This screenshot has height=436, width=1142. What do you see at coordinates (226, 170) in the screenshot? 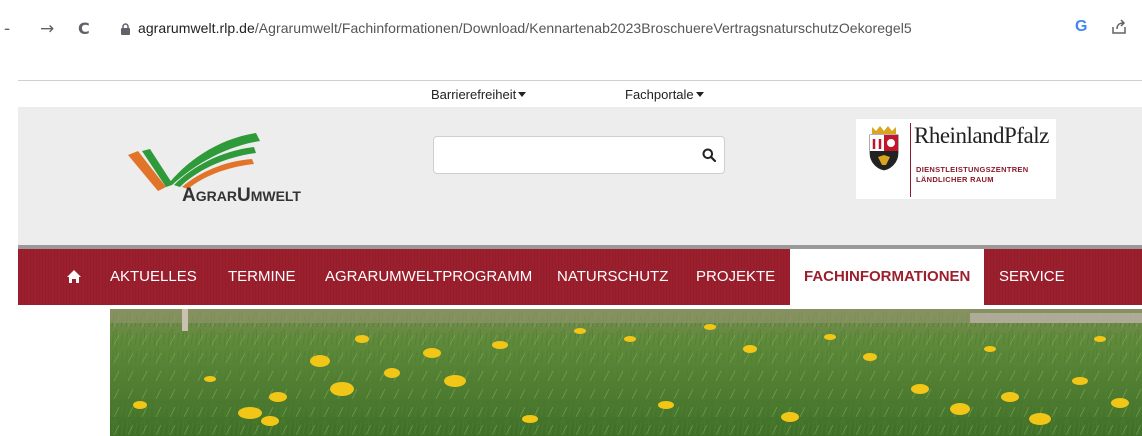
I see `agrarumwelt-logo: AGRARUMWELT` at bounding box center [226, 170].